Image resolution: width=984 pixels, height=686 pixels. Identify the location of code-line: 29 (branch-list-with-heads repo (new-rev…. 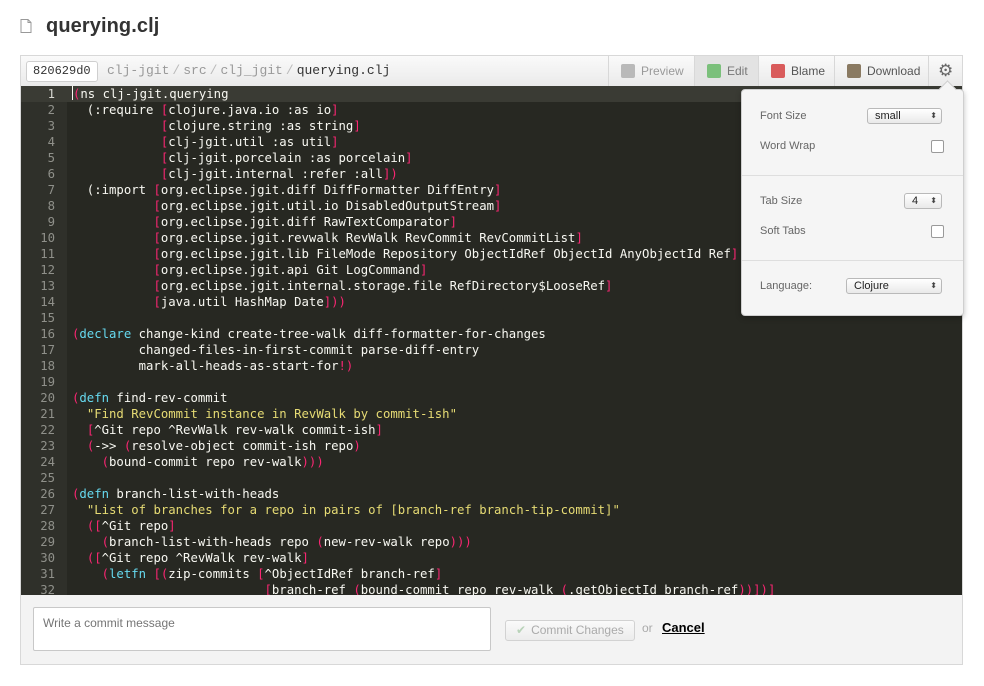
(491, 542).